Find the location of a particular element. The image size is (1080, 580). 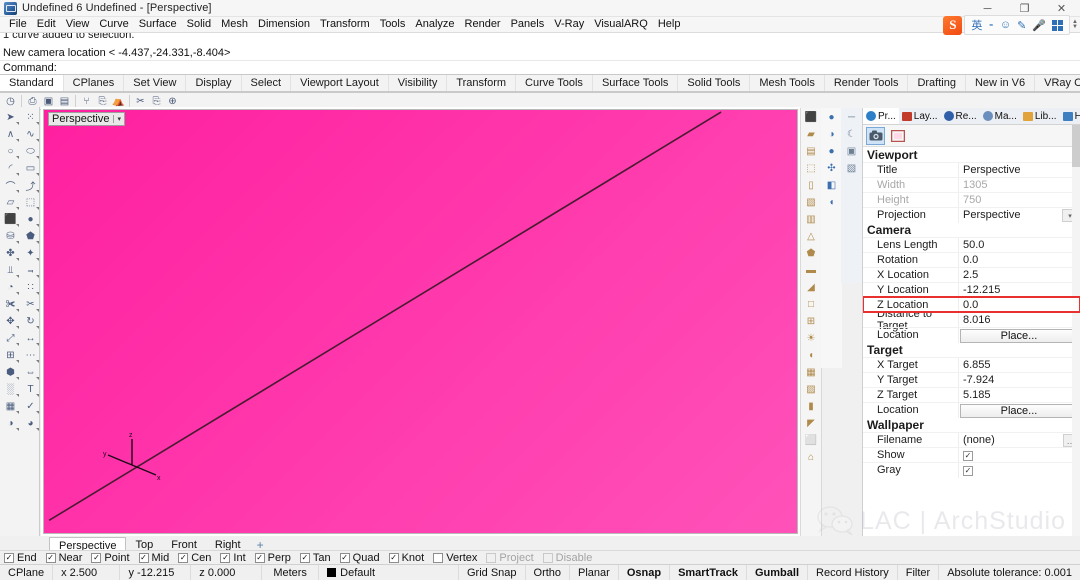

wall-icon: ▮ is located at coordinates (811, 406).